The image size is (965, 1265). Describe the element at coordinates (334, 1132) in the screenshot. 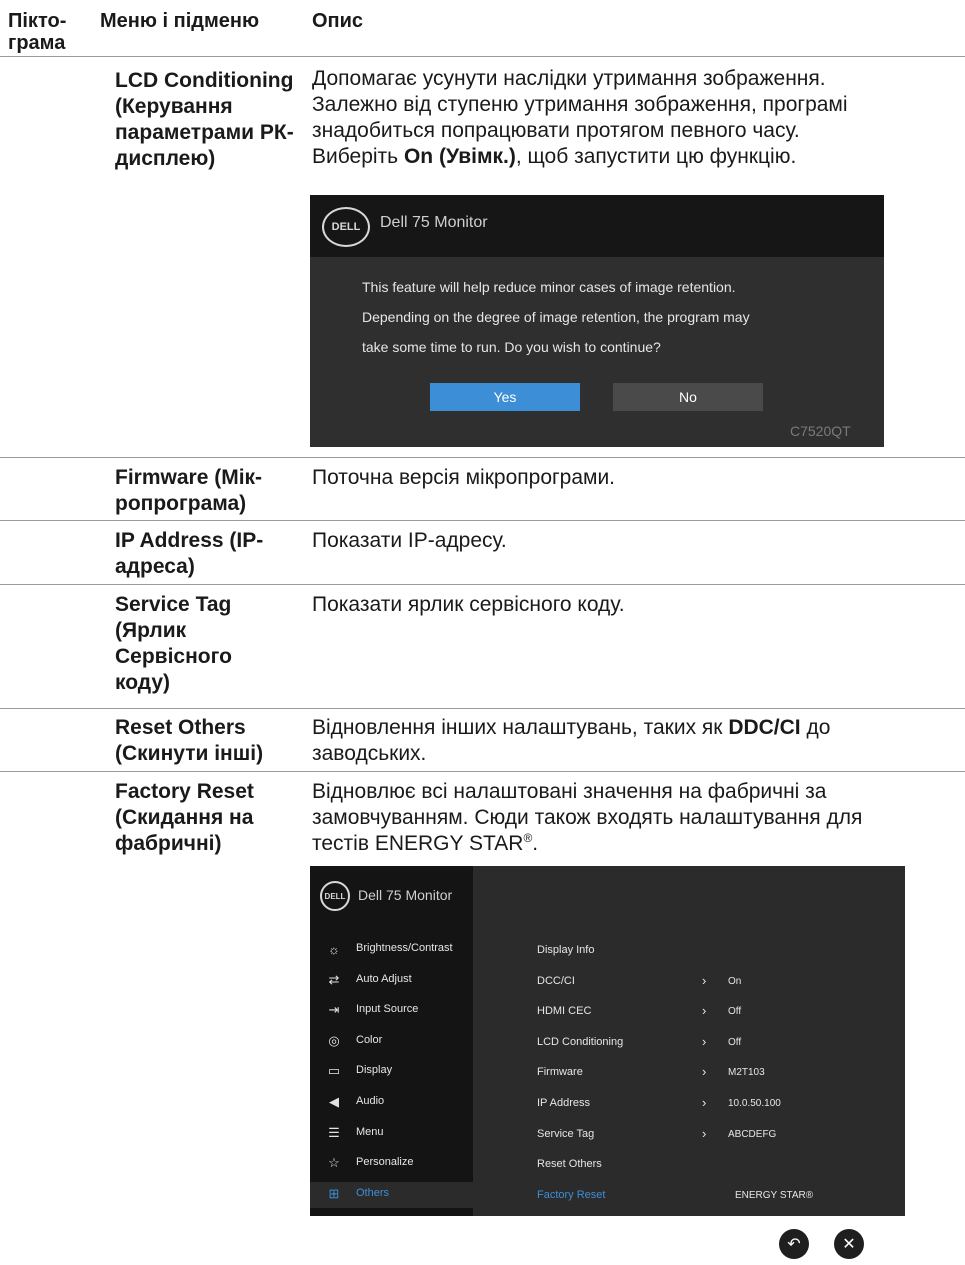

I see `menu-icon: ☰` at that location.